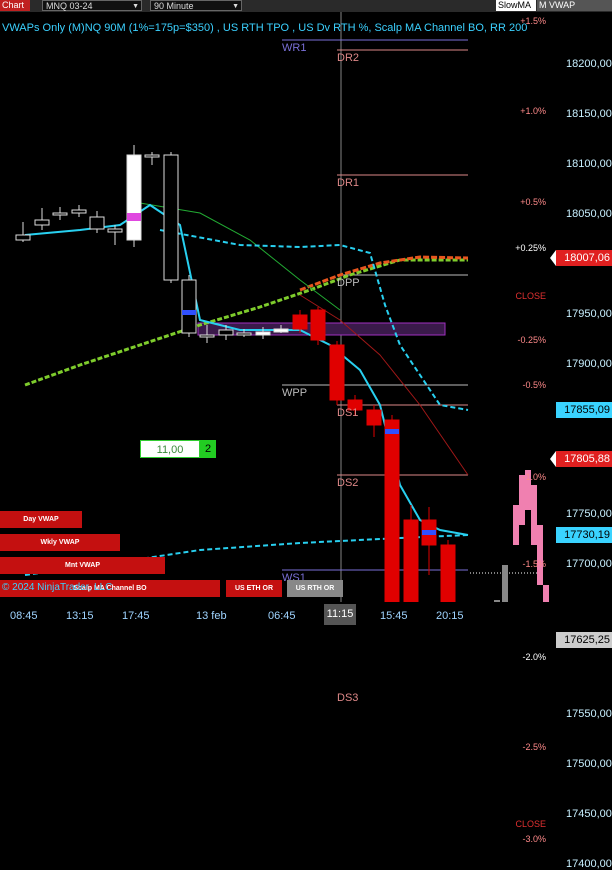  What do you see at coordinates (581, 409) in the screenshot?
I see `price-tag: 17855,09` at bounding box center [581, 409].